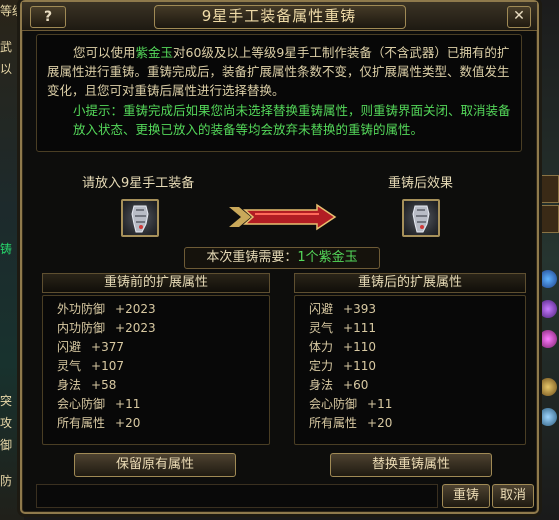  I want to click on title-bar: ? 9星手工装备属性重铸 ✕, so click(279, 16).